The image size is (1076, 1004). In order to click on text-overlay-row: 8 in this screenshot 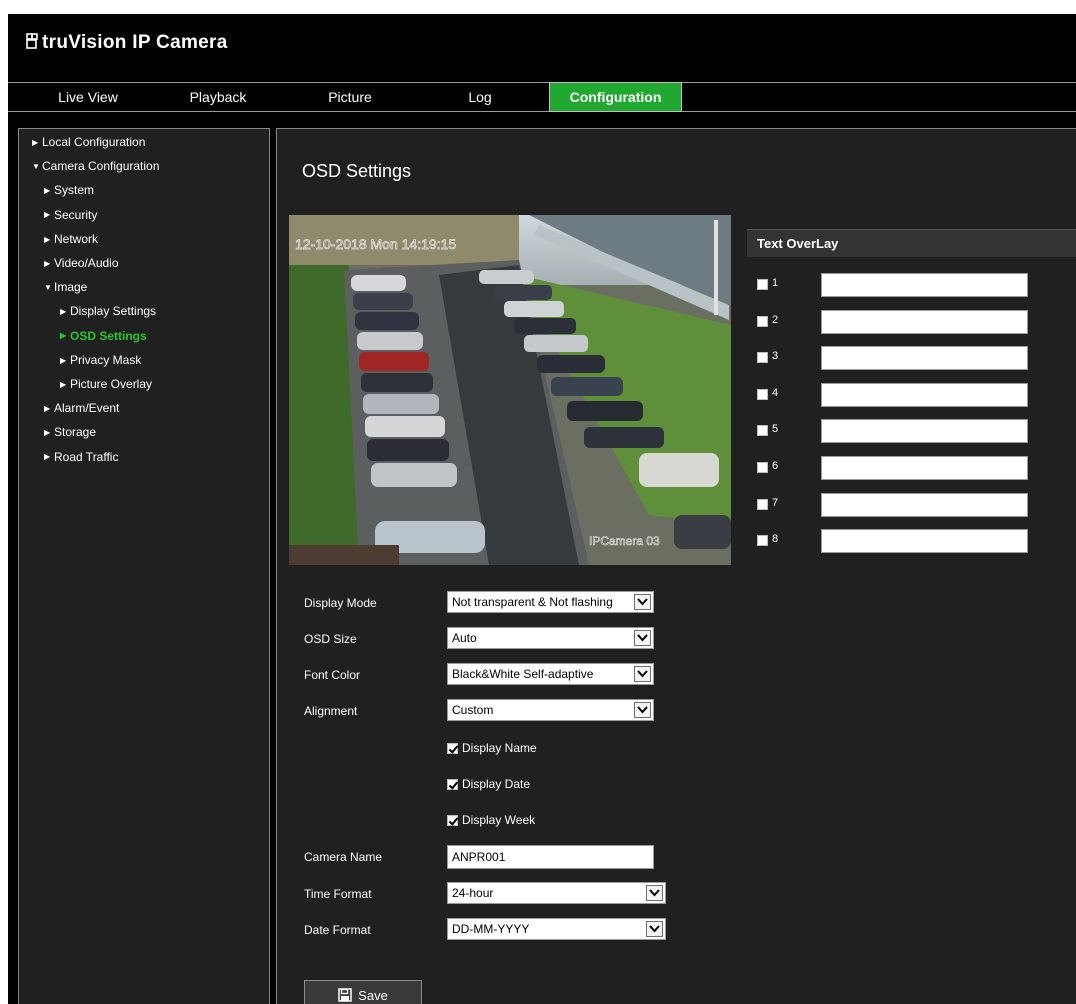, I will do `click(916, 541)`.